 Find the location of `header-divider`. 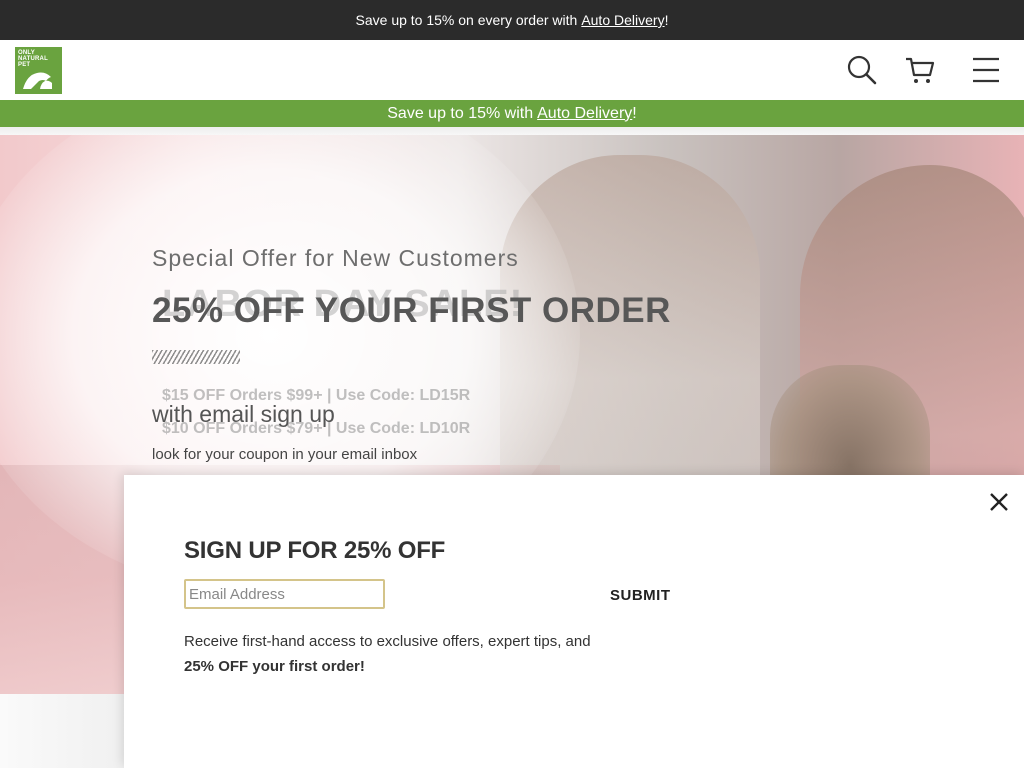

header-divider is located at coordinates (512, 131).